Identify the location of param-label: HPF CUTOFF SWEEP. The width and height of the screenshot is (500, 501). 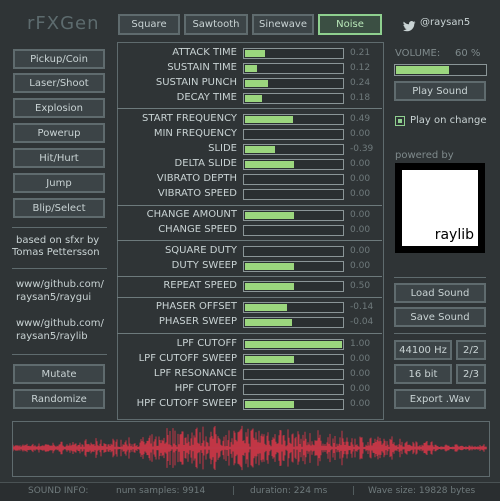
(186, 403).